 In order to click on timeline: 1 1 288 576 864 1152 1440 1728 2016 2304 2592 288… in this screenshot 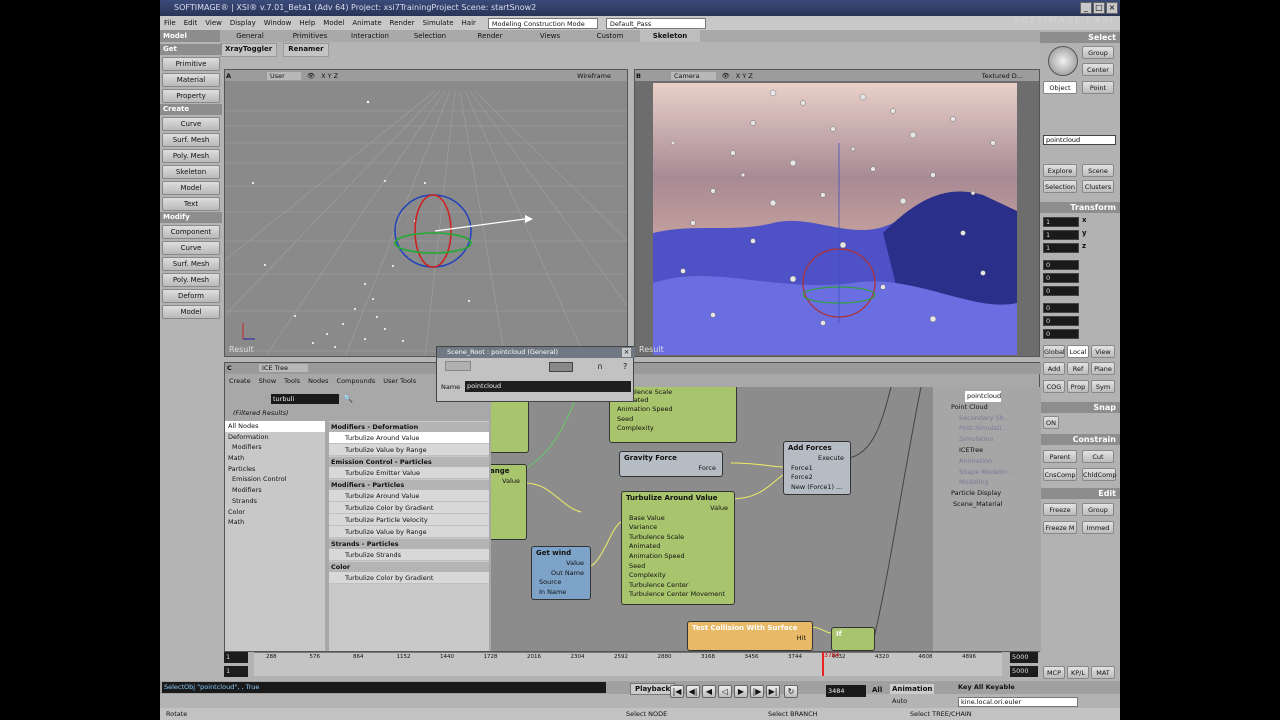, I will do `click(632, 666)`.